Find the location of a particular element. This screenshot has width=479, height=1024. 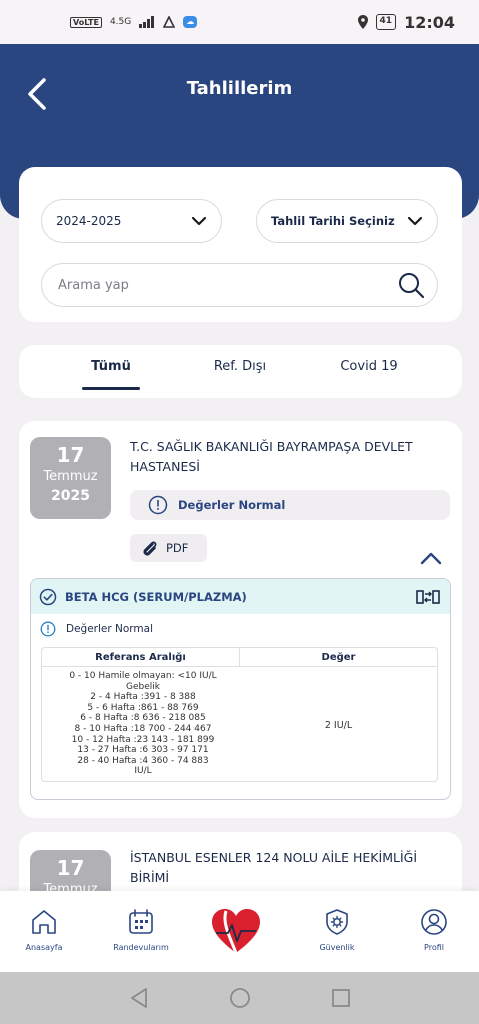

nav-center-heart is located at coordinates (236, 931).